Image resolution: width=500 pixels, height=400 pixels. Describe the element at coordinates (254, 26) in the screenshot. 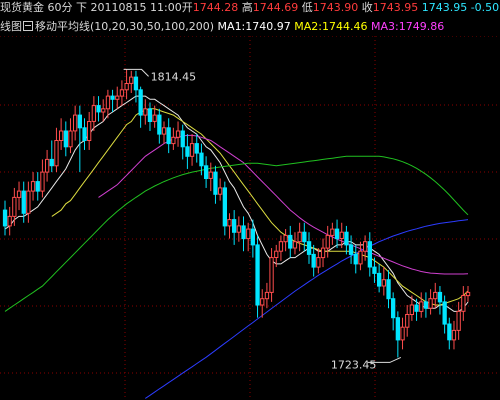

I see `ma1-value: MA1:1740.97` at that location.